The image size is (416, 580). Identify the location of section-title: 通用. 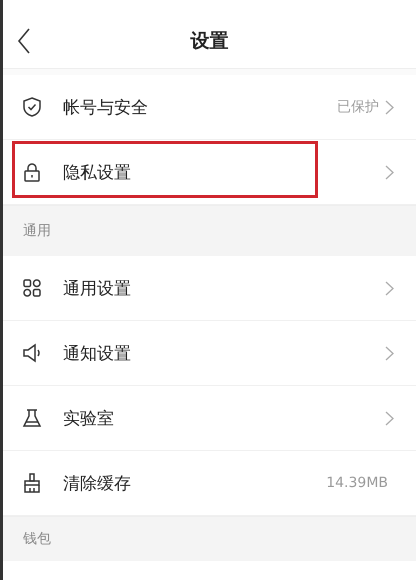
(37, 231).